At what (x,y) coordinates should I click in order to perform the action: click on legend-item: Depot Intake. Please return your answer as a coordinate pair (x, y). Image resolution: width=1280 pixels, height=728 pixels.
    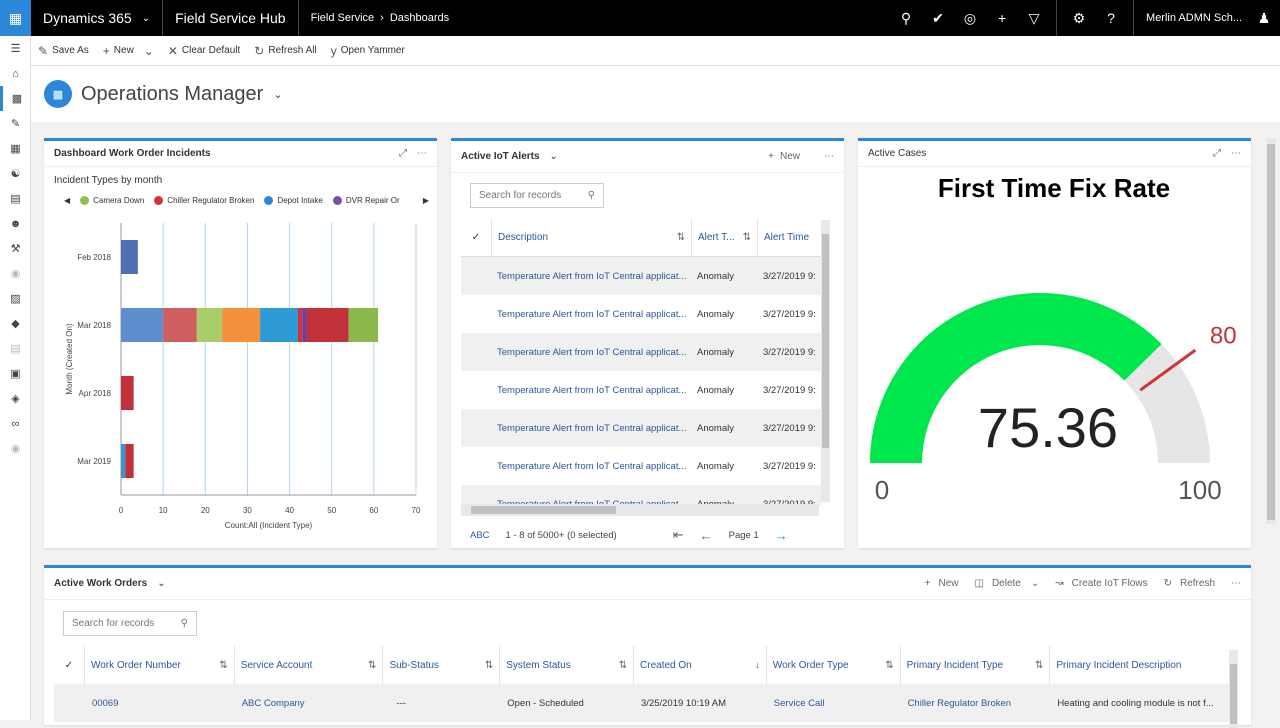
    Looking at the image, I should click on (293, 200).